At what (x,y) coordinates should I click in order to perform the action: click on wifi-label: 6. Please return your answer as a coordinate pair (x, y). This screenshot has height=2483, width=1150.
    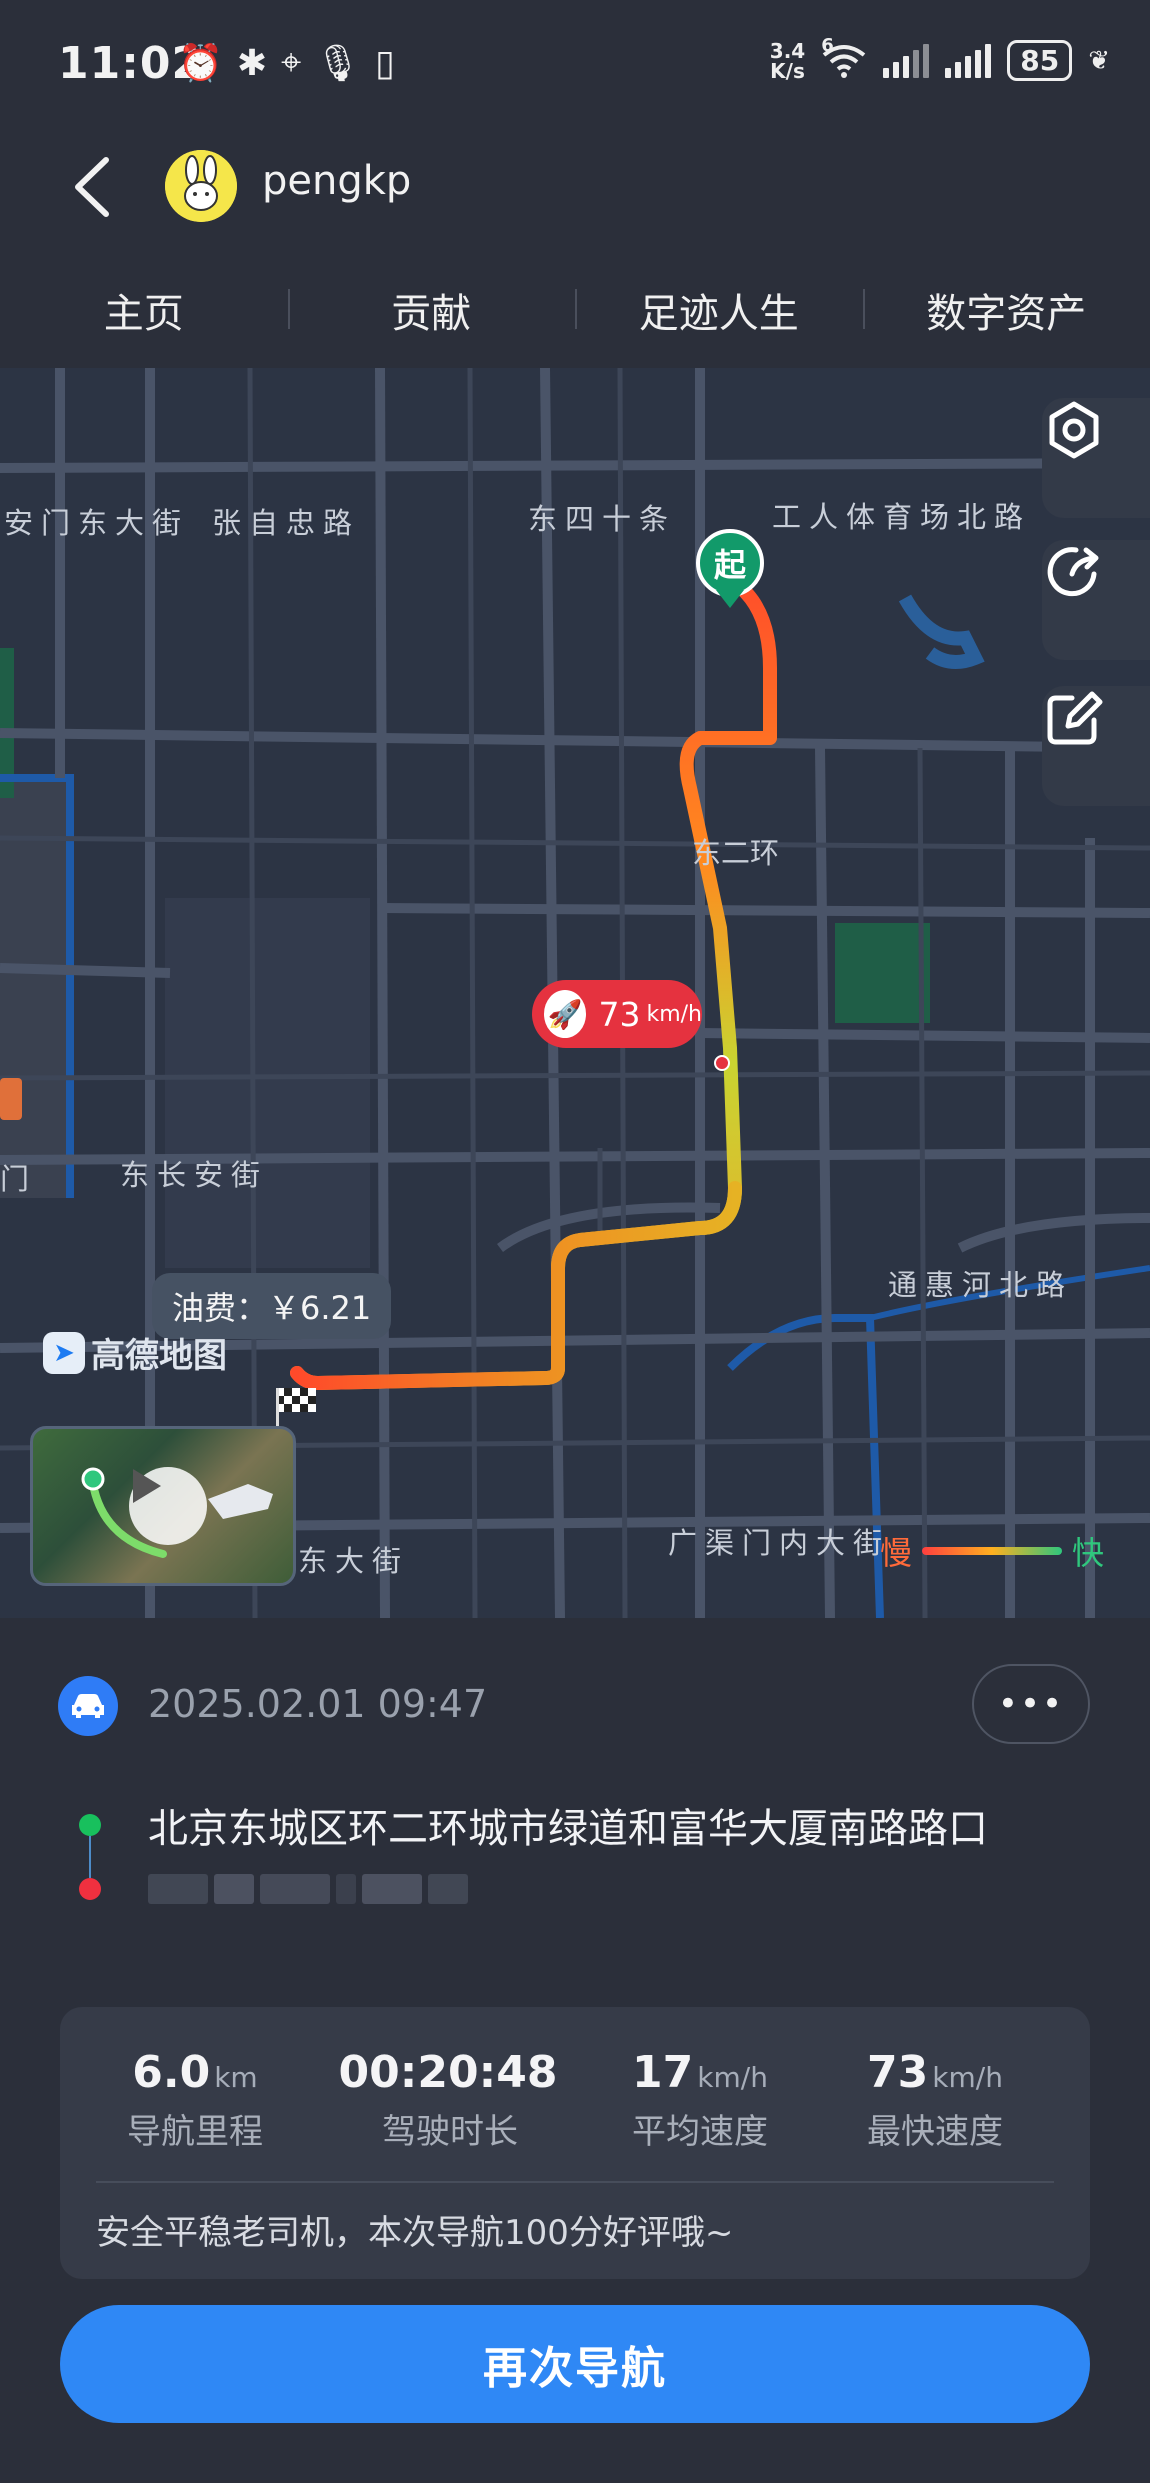
    Looking at the image, I should click on (827, 45).